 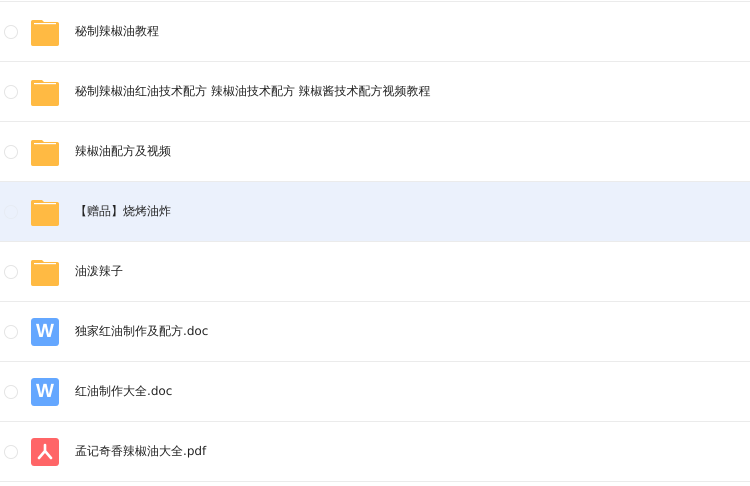 I want to click on file-name: 独家红油制作及配方.doc, so click(x=141, y=331).